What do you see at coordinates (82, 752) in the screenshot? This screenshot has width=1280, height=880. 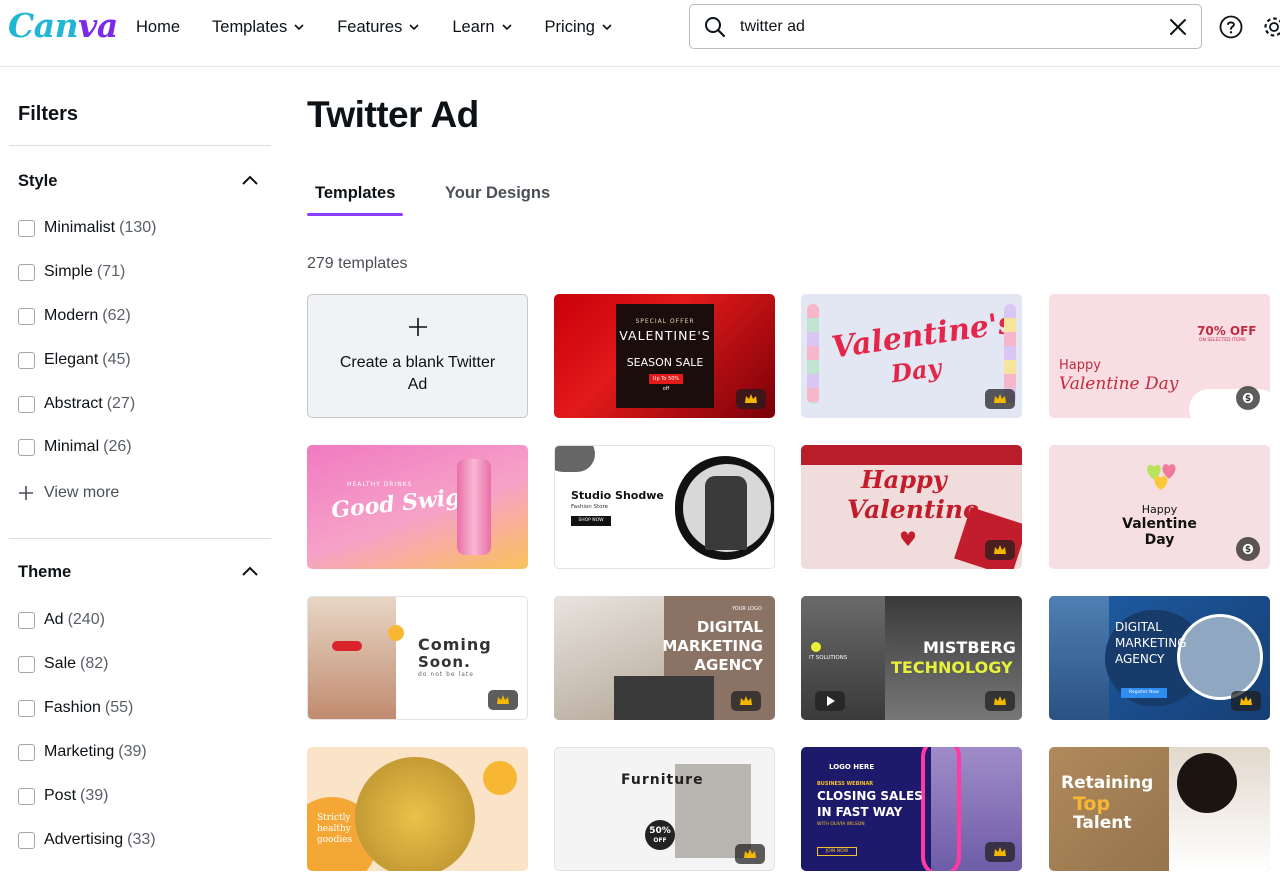 I see `filter-theme-marketing: Marketing (39)` at bounding box center [82, 752].